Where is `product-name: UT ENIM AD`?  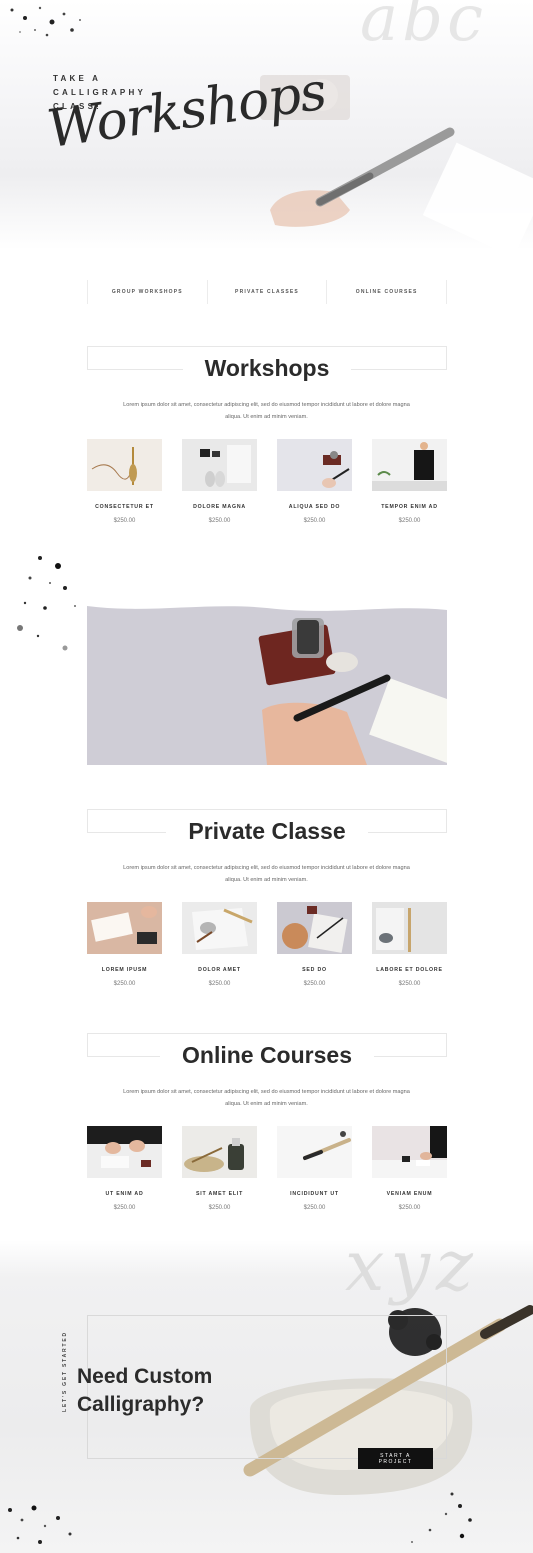
product-name: UT ENIM AD is located at coordinates (124, 1194).